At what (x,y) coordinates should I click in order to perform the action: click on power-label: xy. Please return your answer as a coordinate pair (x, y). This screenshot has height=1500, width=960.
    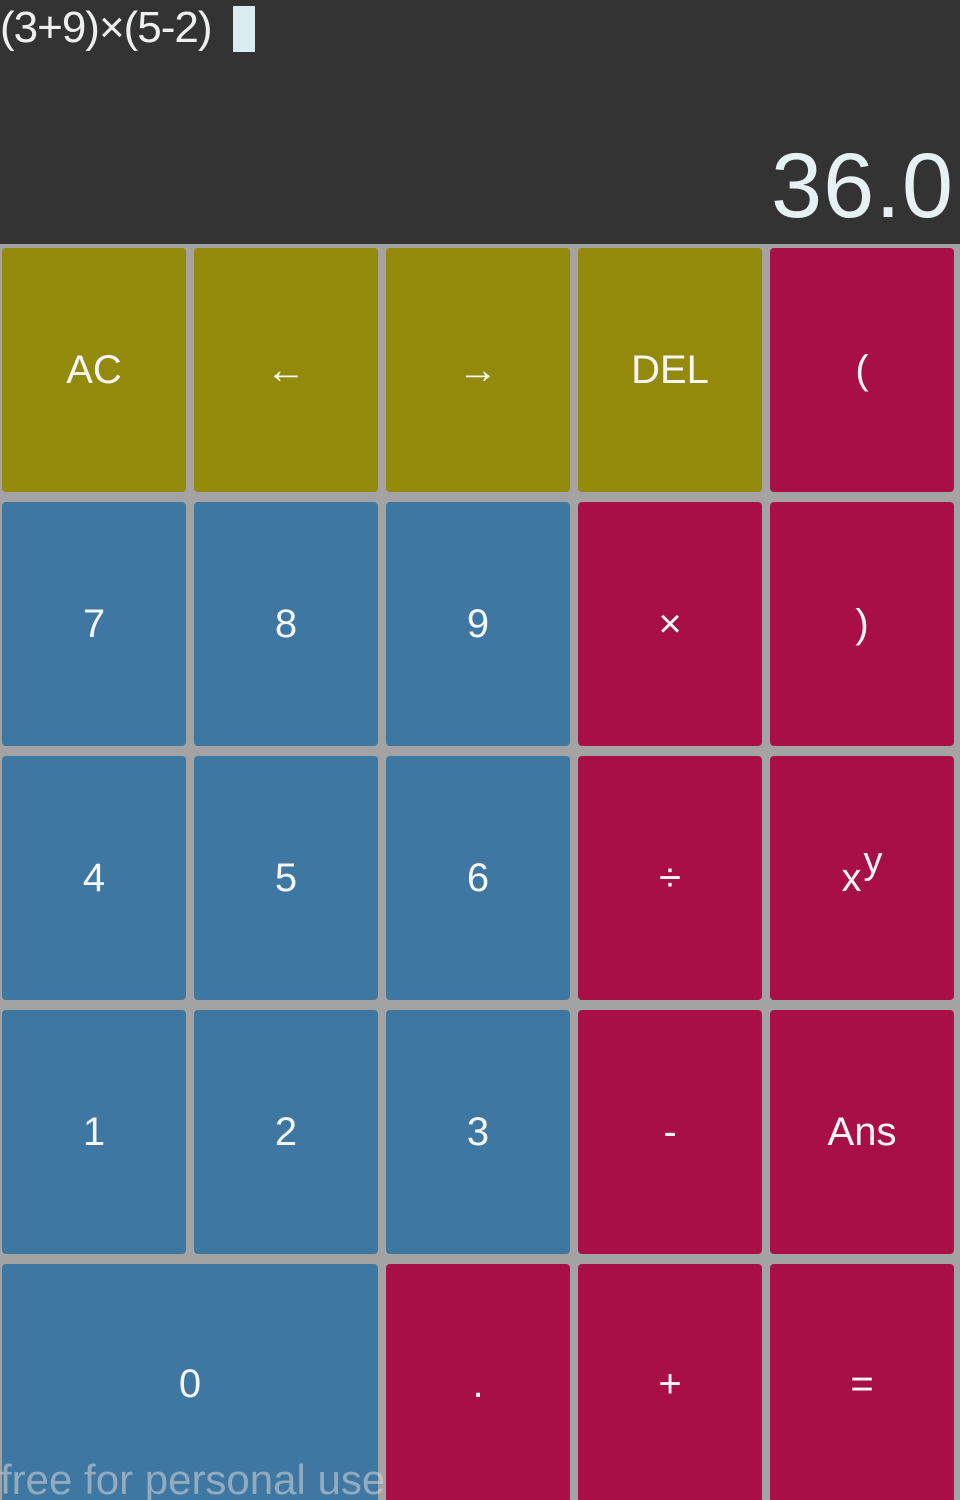
    Looking at the image, I should click on (862, 870).